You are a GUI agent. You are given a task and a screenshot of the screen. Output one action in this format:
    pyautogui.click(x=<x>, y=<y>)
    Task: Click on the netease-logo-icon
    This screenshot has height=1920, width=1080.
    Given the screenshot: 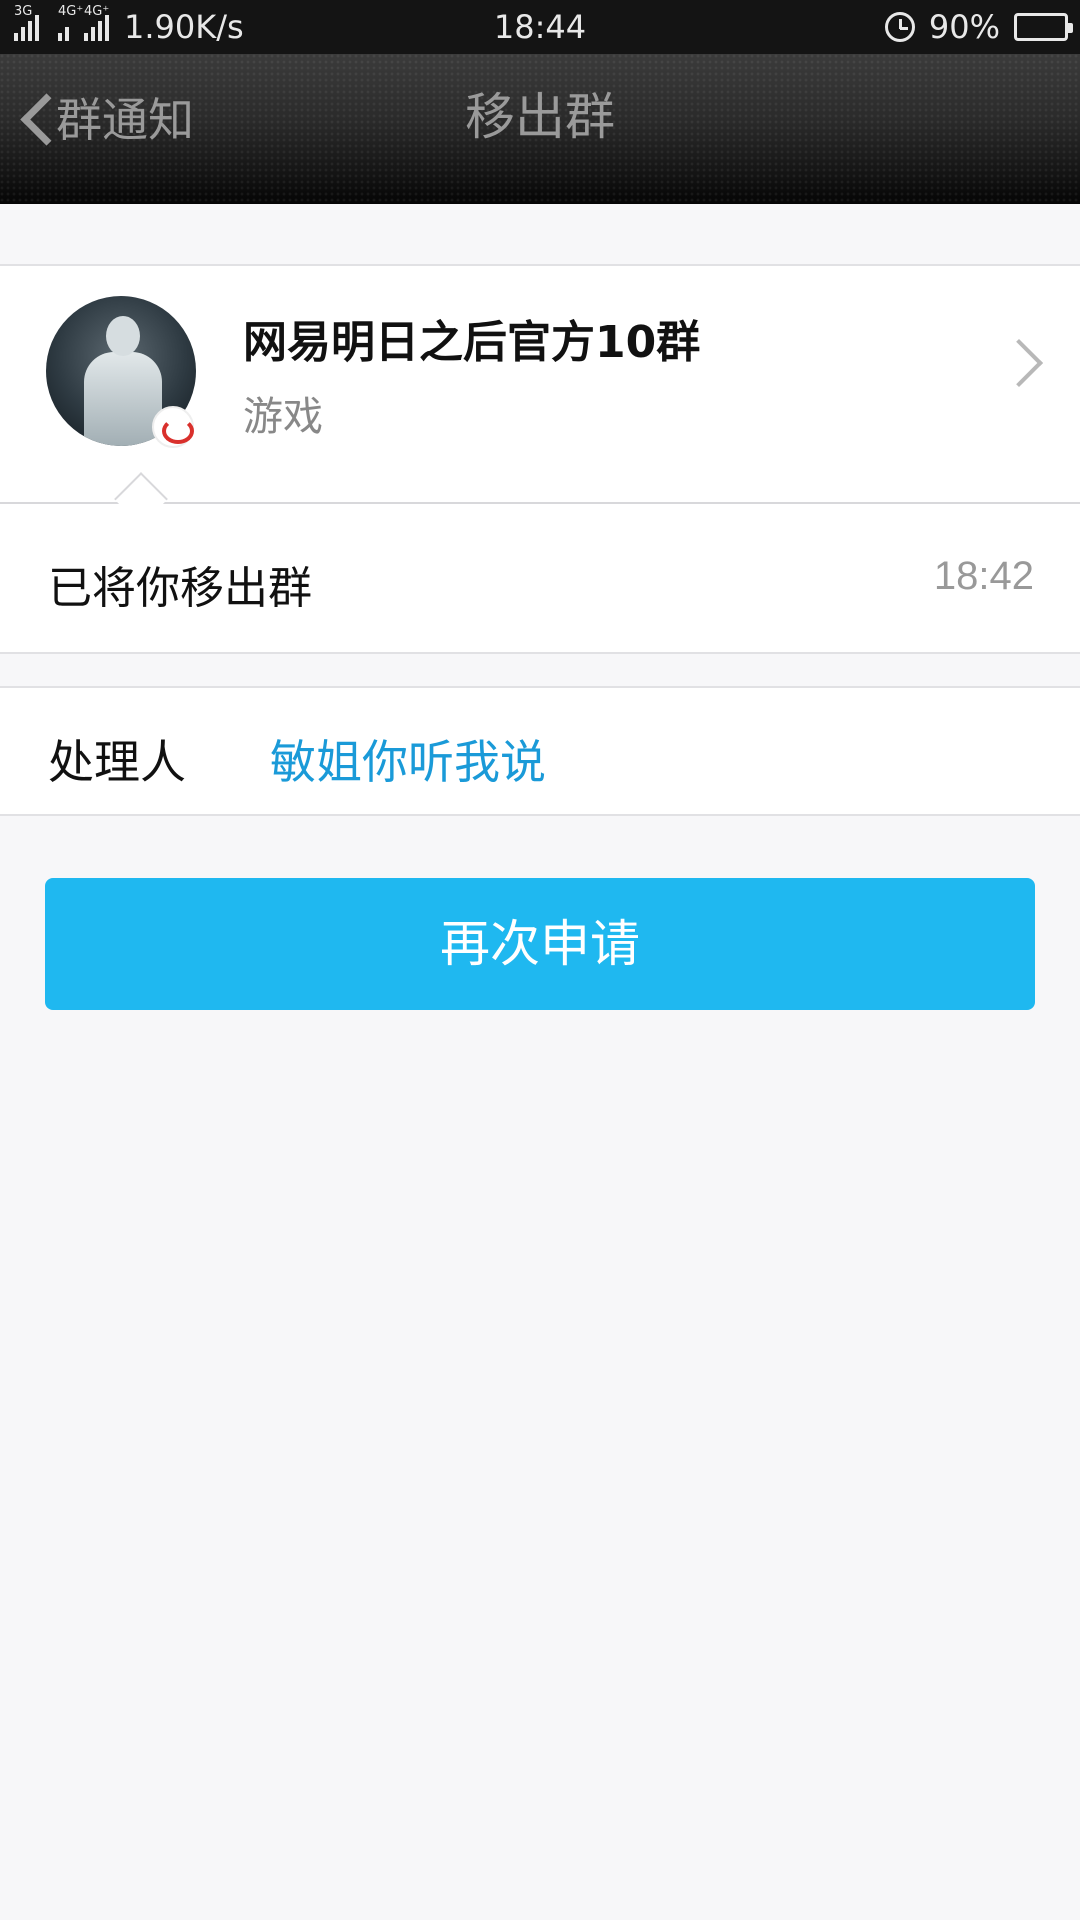 What is the action you would take?
    pyautogui.click(x=173, y=427)
    